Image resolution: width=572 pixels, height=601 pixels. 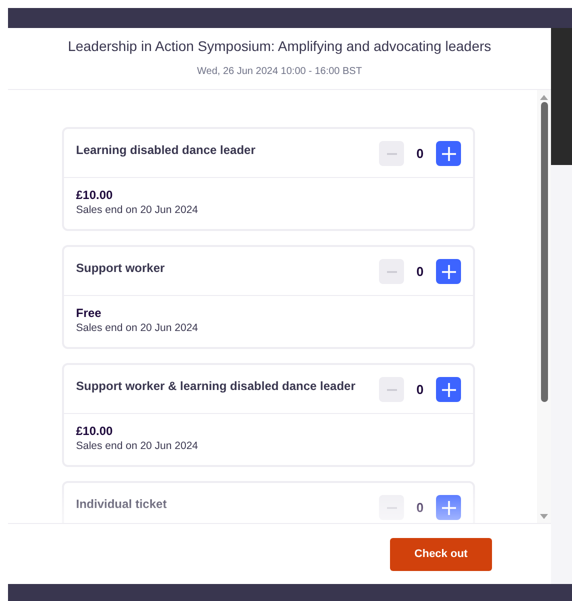 I want to click on scrollbar, so click(x=544, y=306).